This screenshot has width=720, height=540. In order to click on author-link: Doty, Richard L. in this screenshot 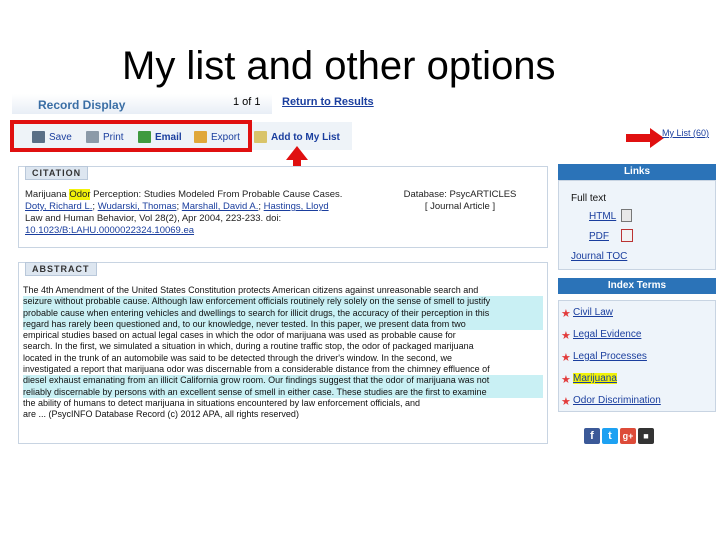, I will do `click(58, 206)`.